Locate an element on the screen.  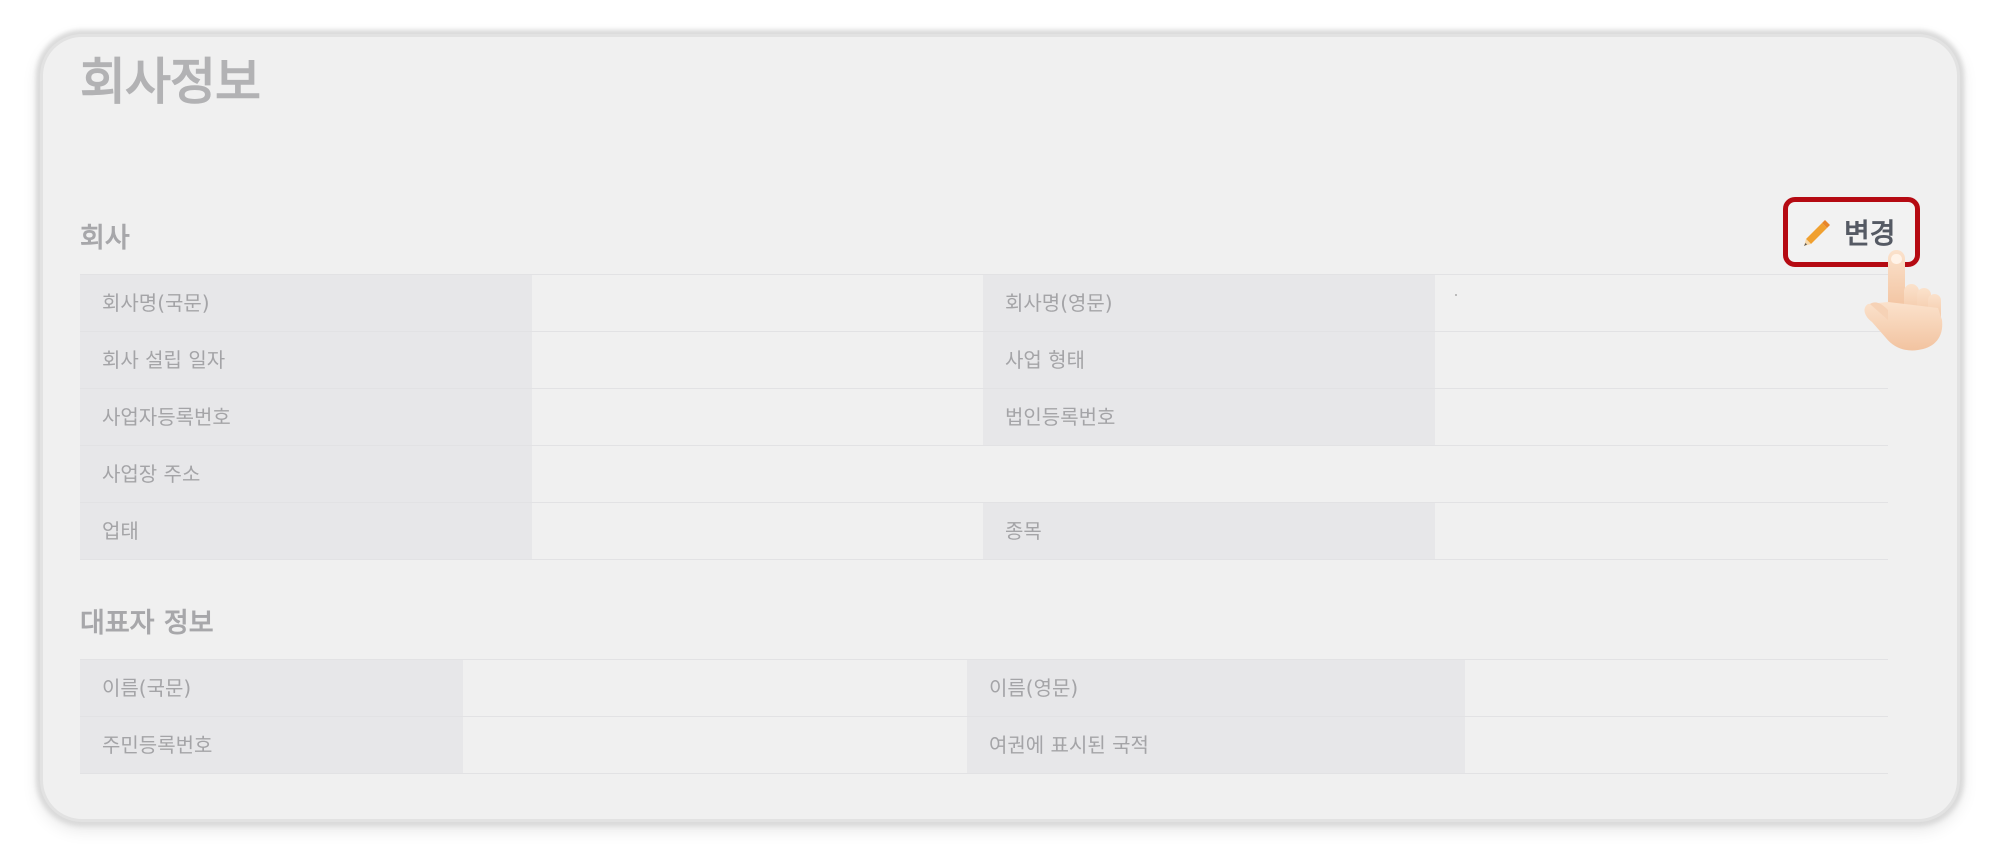
name-en-label: 이름(영문) is located at coordinates (1216, 688).